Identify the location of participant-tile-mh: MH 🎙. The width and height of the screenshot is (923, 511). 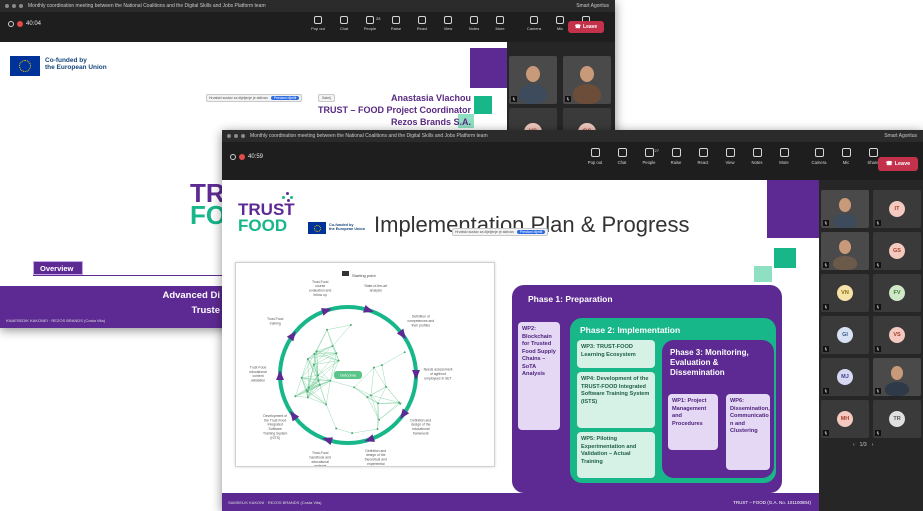
(845, 419).